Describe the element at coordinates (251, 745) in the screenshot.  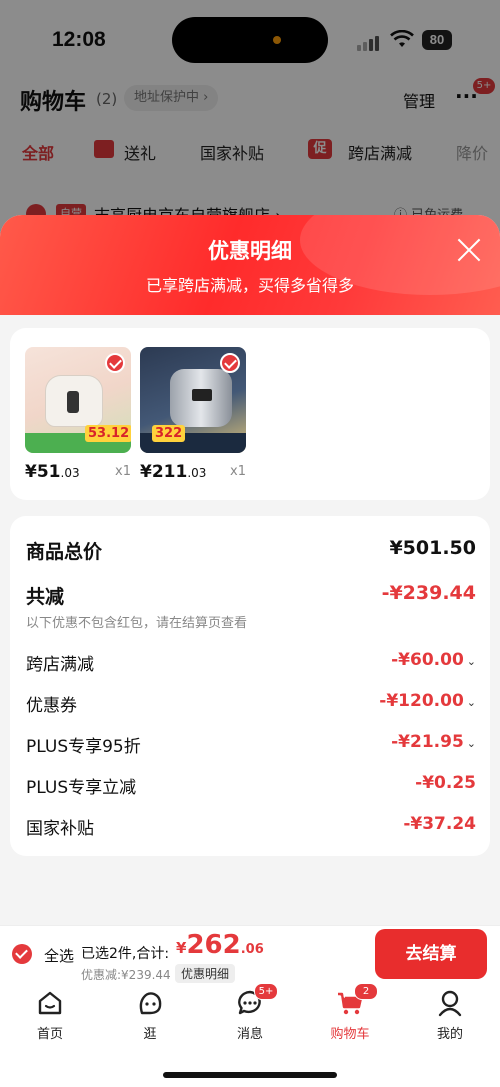
I see `plus-95-discount-row: PLUS专享95折 -¥21.95 ⌄` at that location.